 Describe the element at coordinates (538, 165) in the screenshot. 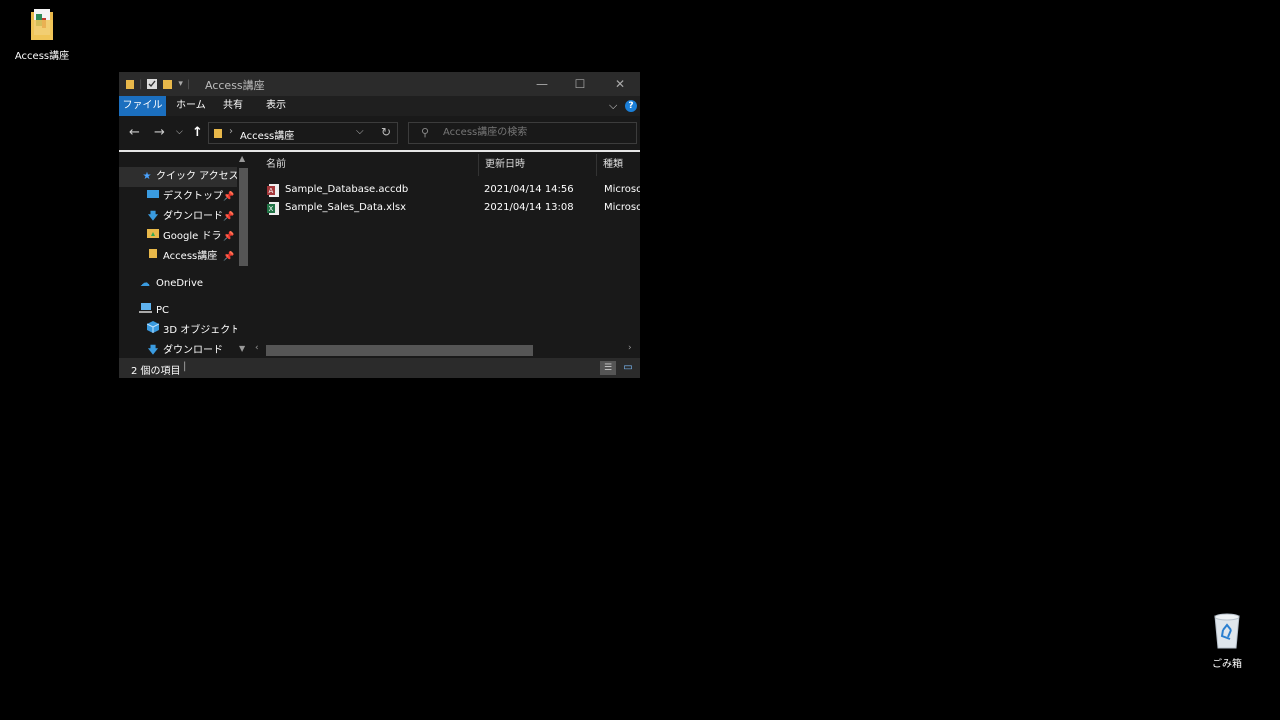

I see `column-header-modified: 更新日時` at that location.